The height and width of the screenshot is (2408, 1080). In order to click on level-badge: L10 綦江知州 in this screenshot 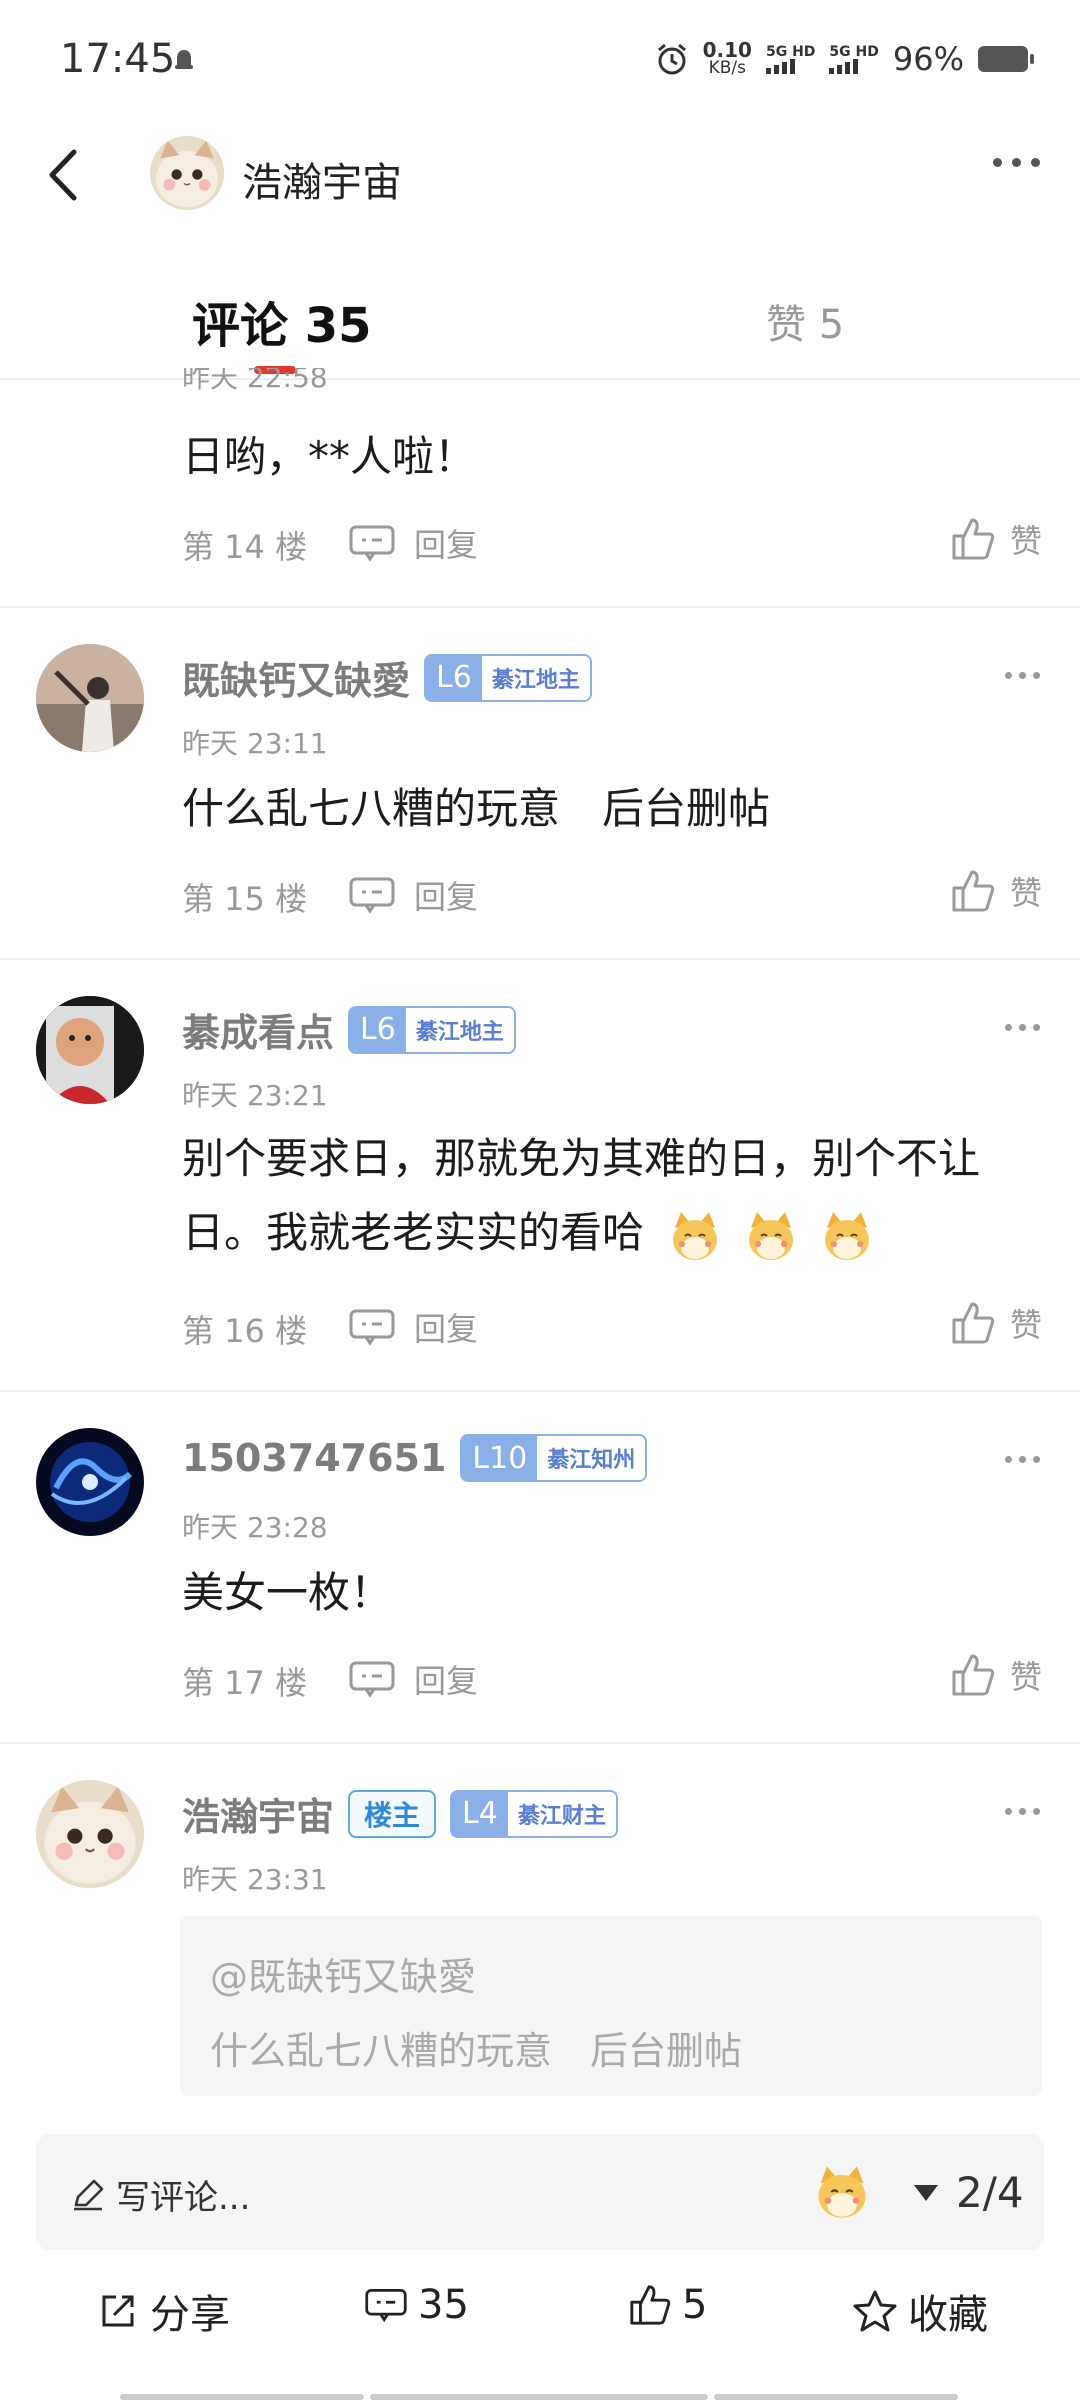, I will do `click(554, 1458)`.